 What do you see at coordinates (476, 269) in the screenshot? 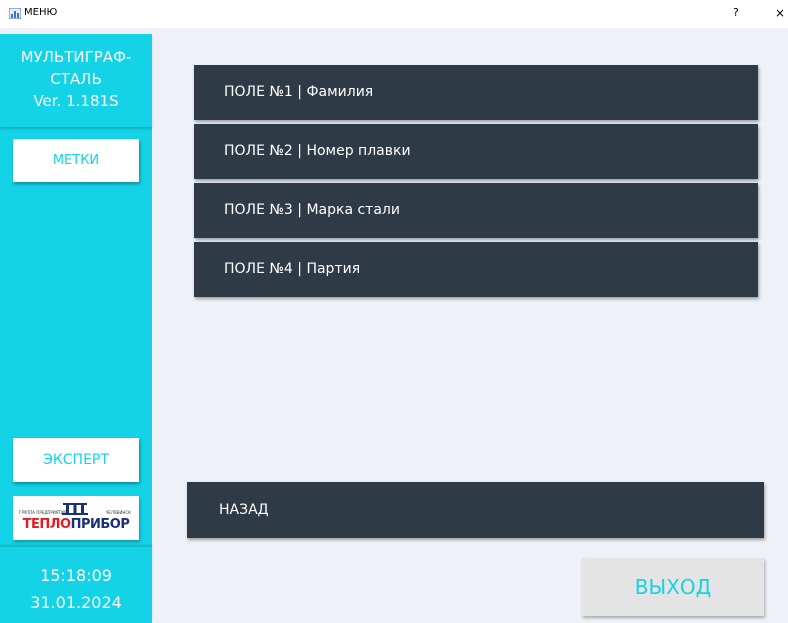
I see `field-4-button: ПОЛЕ №4 | Партия` at bounding box center [476, 269].